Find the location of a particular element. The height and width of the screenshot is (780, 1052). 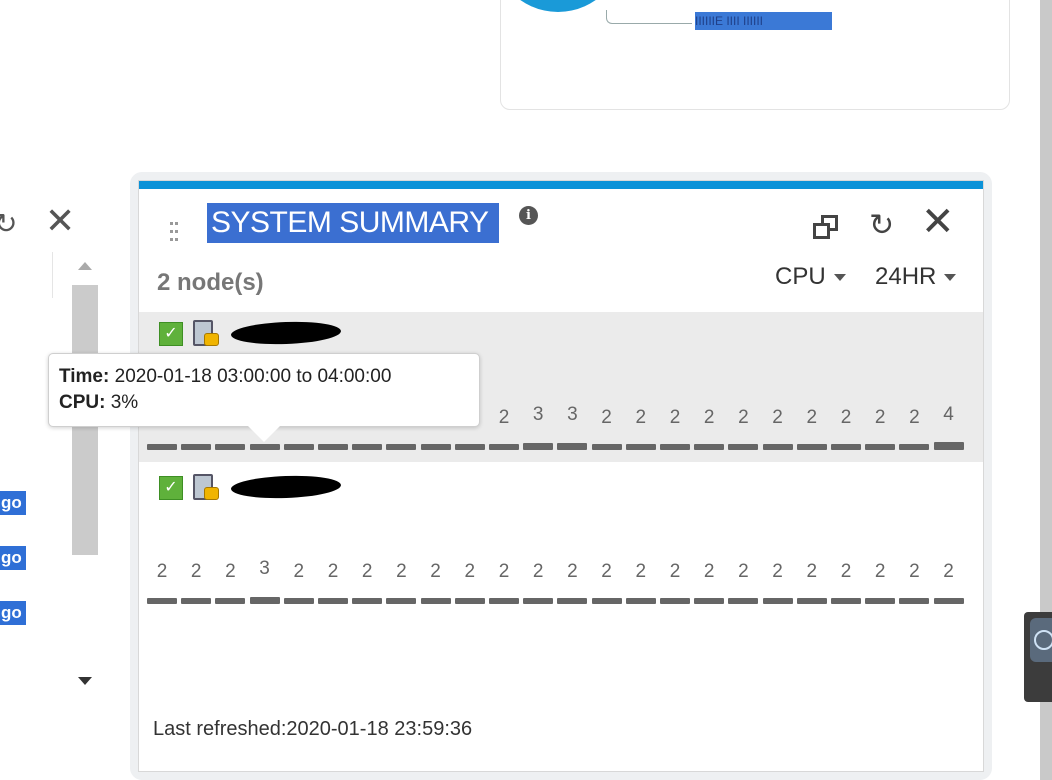

scroll-up-icon is located at coordinates (85, 266).